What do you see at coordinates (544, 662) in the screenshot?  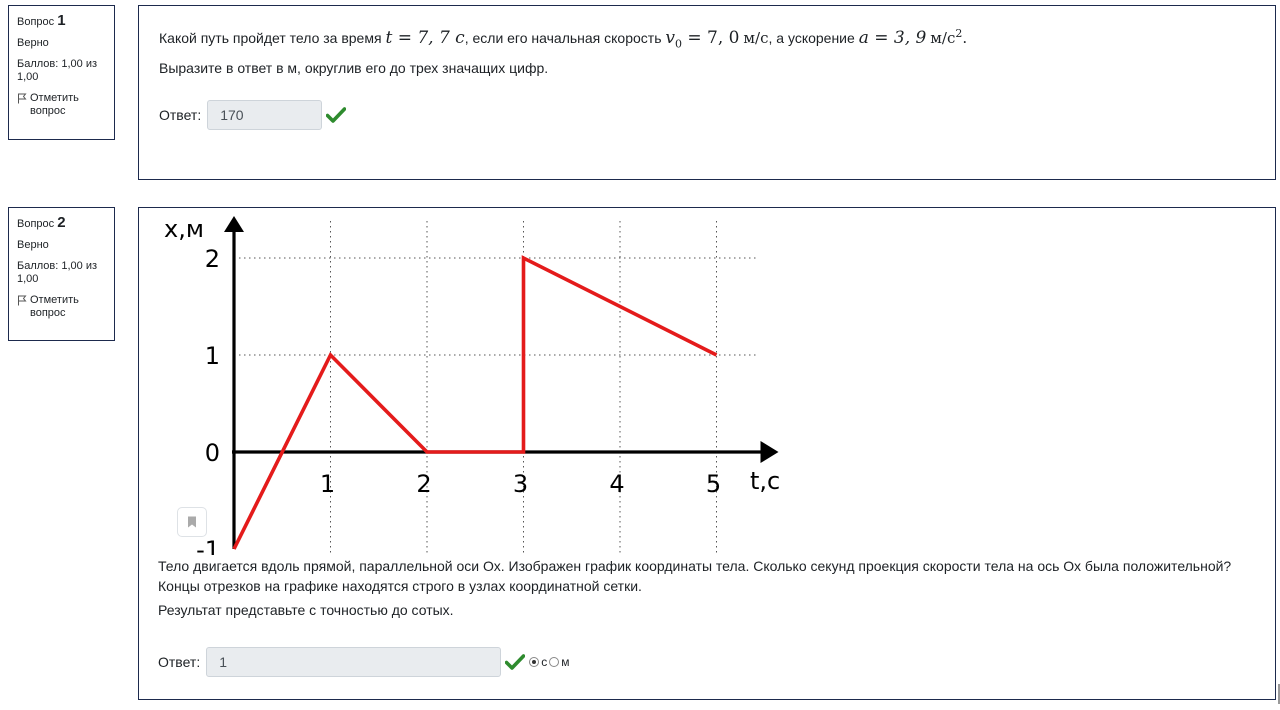 I see `unit-label-s: с` at bounding box center [544, 662].